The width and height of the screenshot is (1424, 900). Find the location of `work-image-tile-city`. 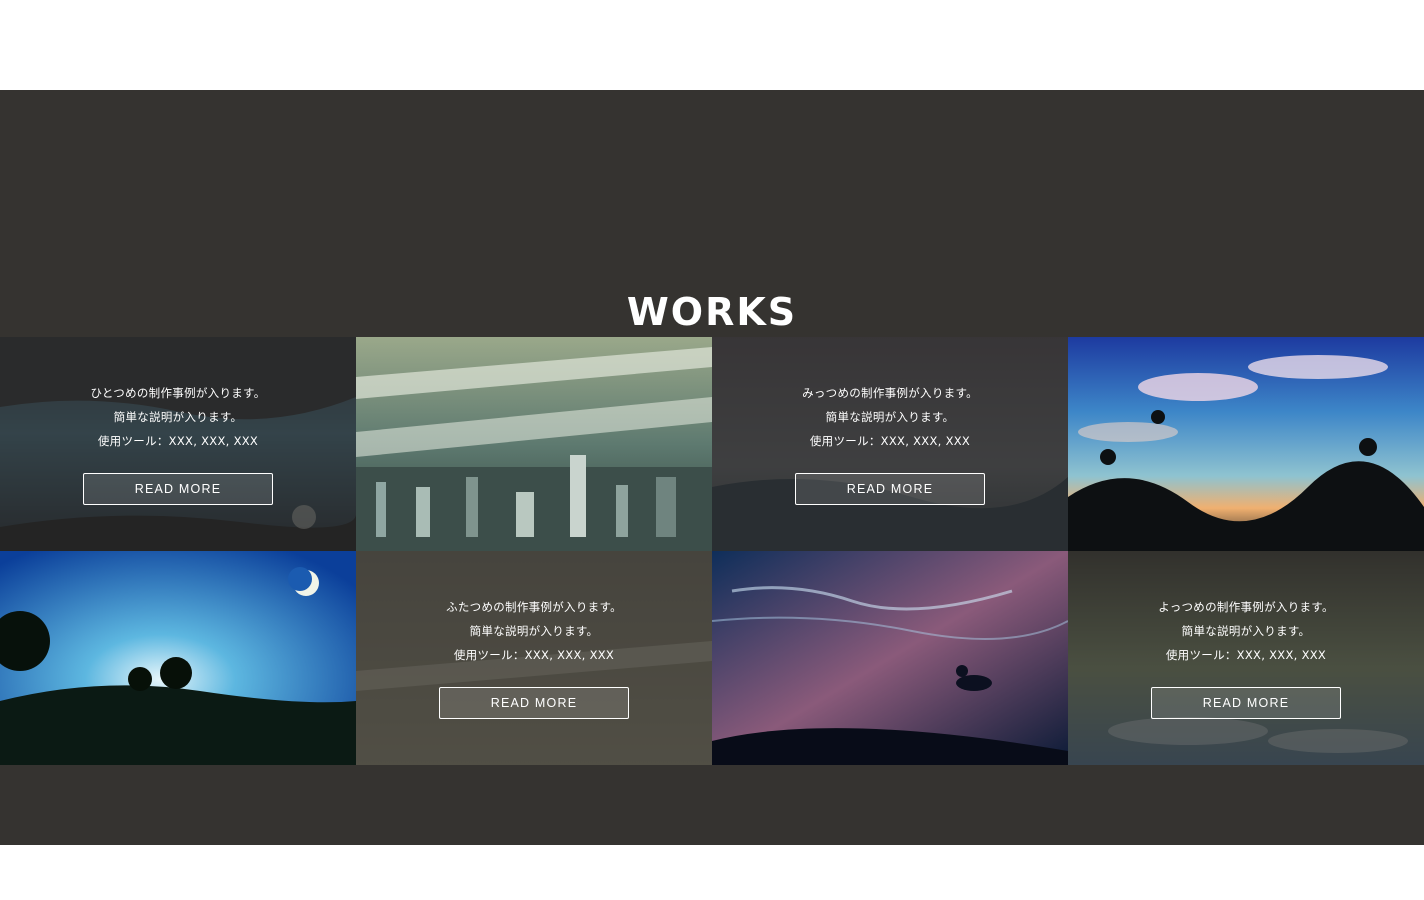

work-image-tile-city is located at coordinates (534, 444).